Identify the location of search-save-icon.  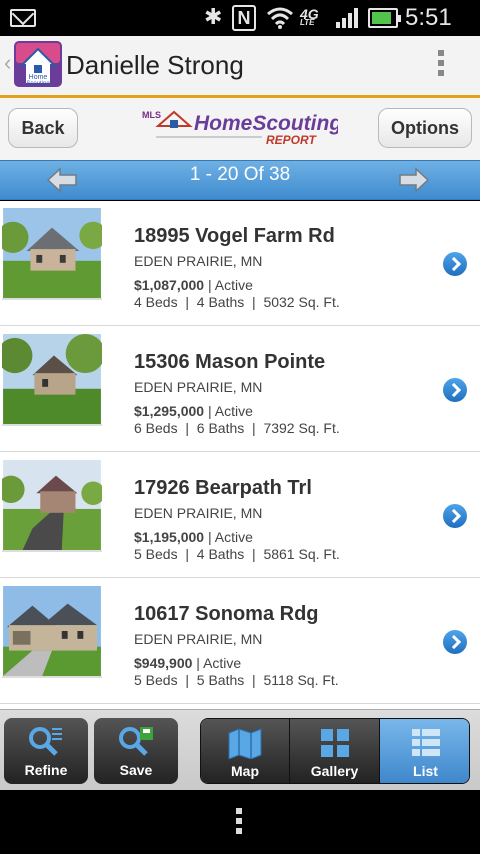
(136, 741).